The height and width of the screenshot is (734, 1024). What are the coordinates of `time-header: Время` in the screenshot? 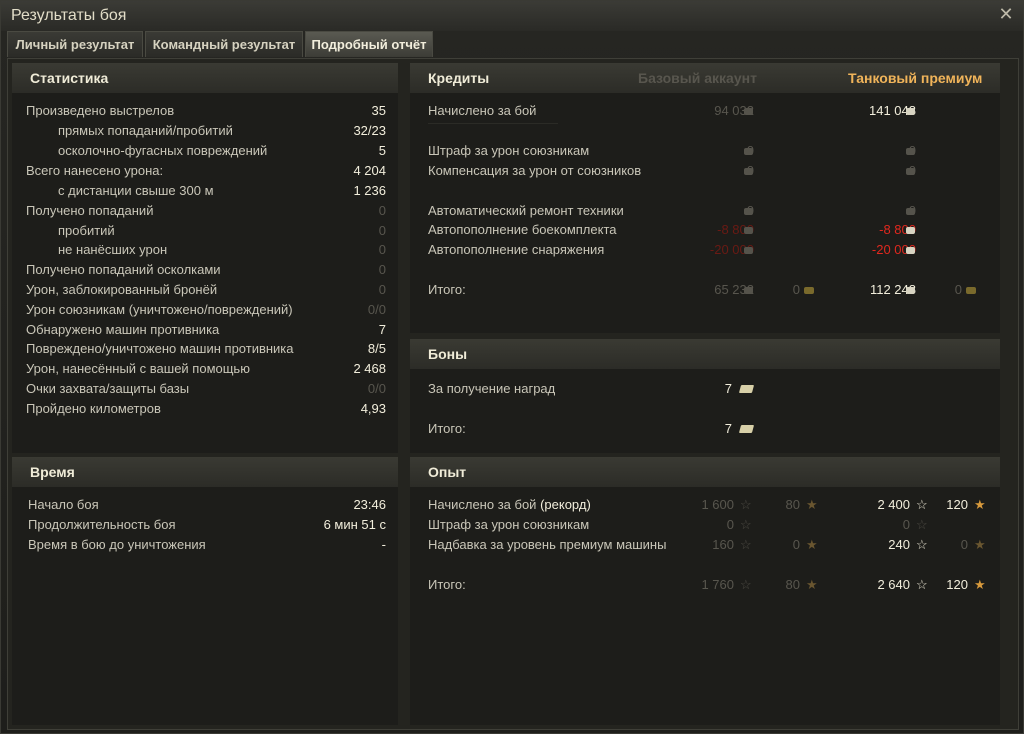 It's located at (205, 472).